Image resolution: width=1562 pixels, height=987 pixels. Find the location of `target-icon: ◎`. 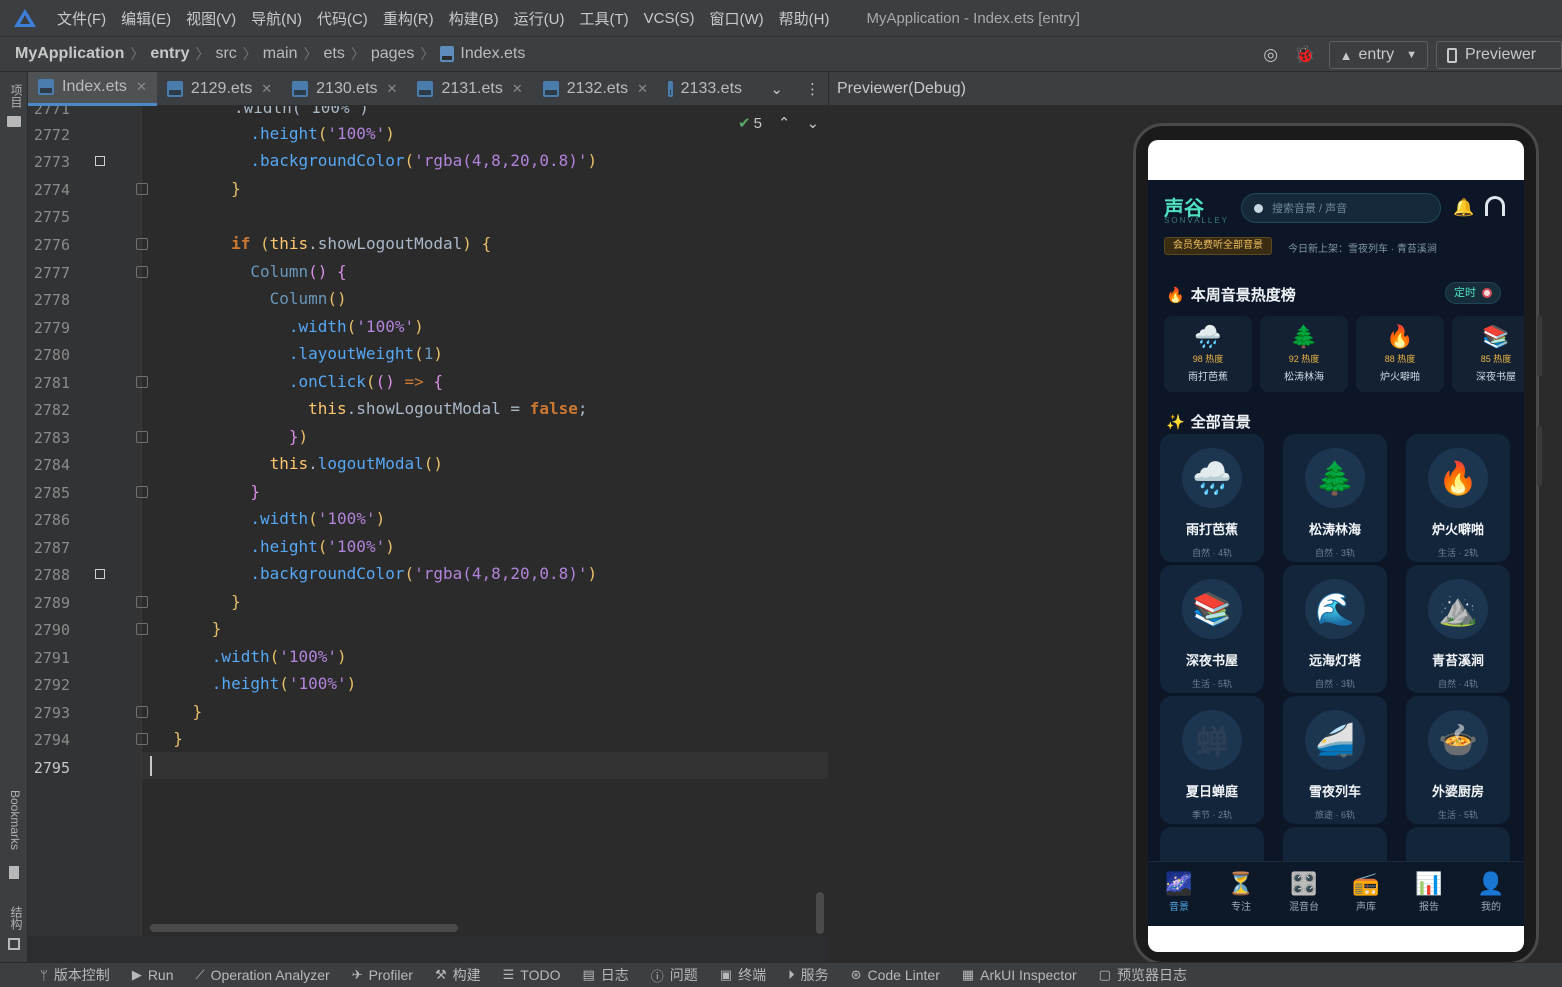

target-icon: ◎ is located at coordinates (1271, 55).